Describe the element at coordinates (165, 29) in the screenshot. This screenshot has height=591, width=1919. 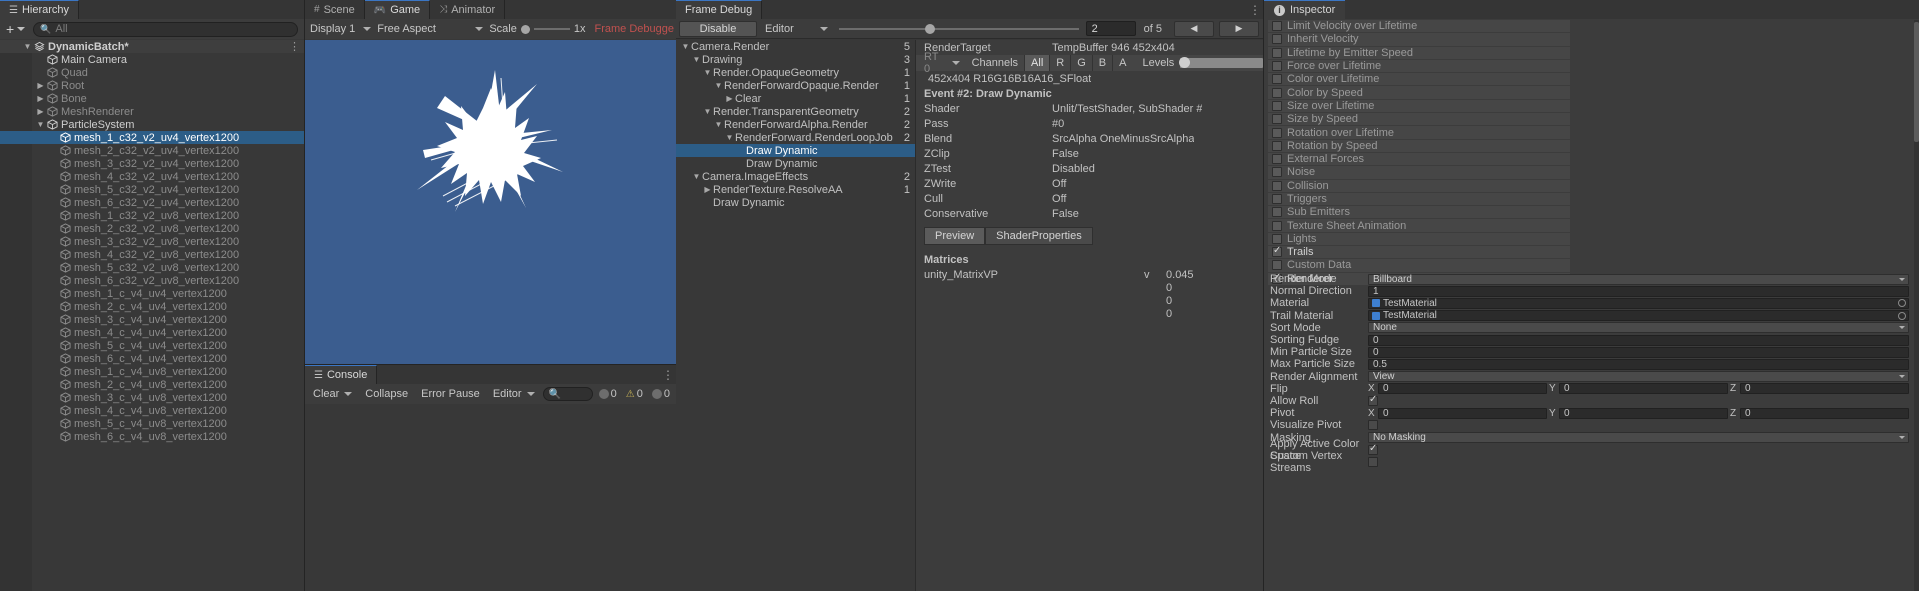
I see `hierarchy-search-input: 🔍 All` at that location.